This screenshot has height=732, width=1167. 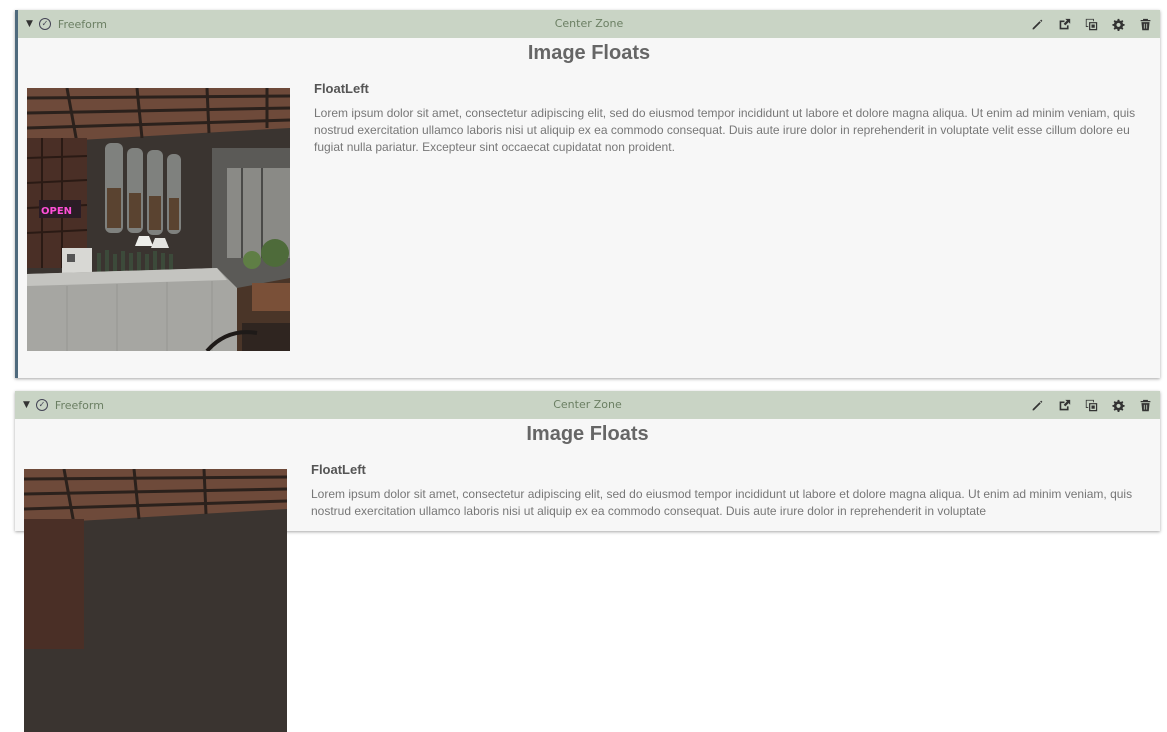 What do you see at coordinates (158, 219) in the screenshot?
I see `cafe-interior-image: OPEN` at bounding box center [158, 219].